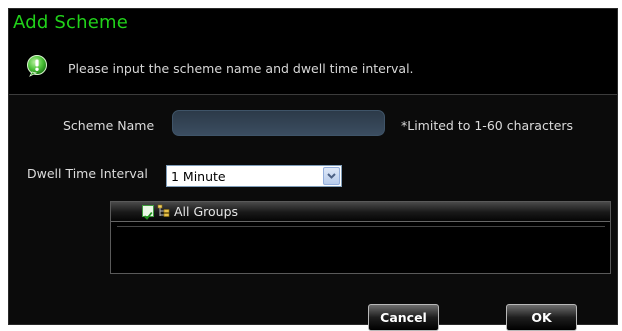  Describe the element at coordinates (148, 215) in the screenshot. I see `checkmark-icon` at that location.